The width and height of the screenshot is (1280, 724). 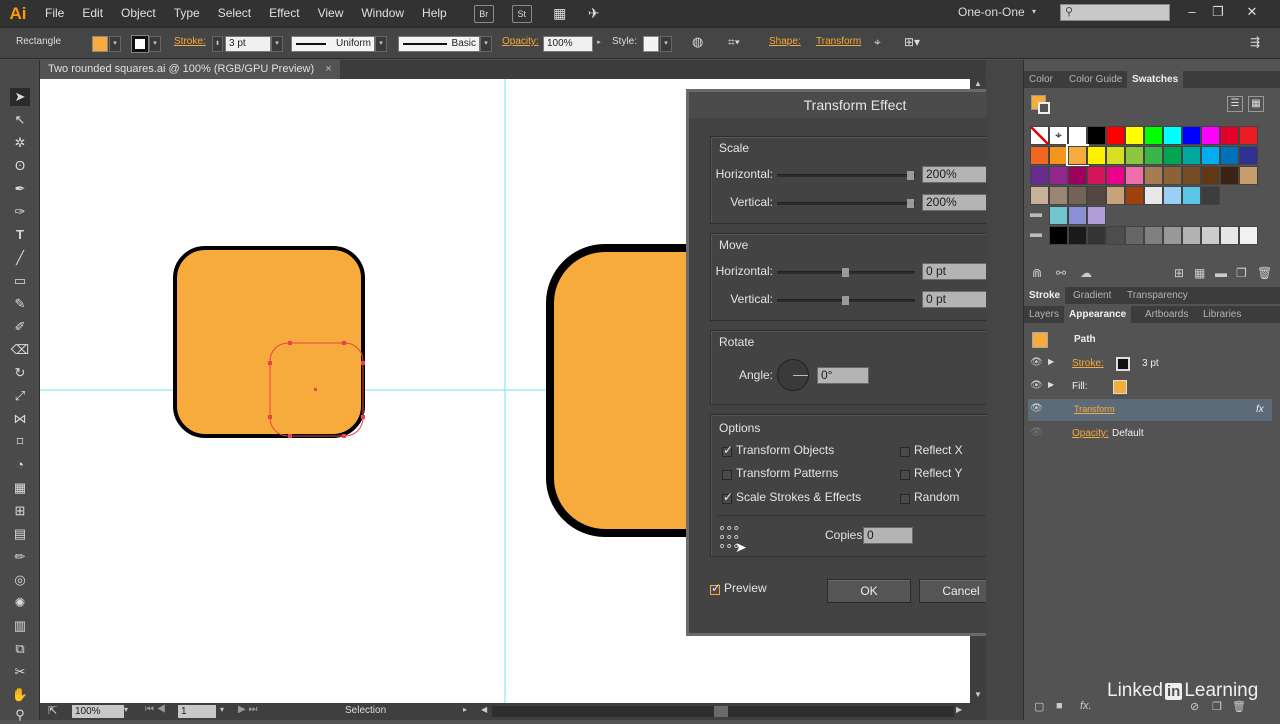 What do you see at coordinates (20, 603) in the screenshot?
I see `symbol-sprayer-tool-icon: ✺` at bounding box center [20, 603].